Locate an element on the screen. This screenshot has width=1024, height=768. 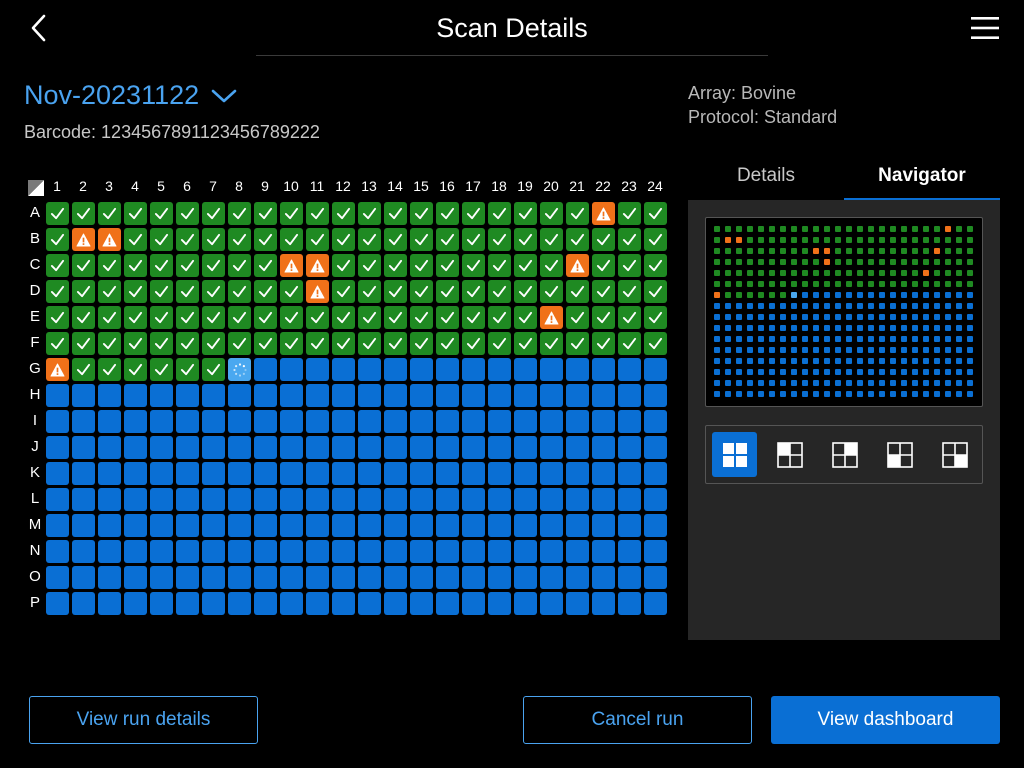
well-H17 is located at coordinates (473, 395).